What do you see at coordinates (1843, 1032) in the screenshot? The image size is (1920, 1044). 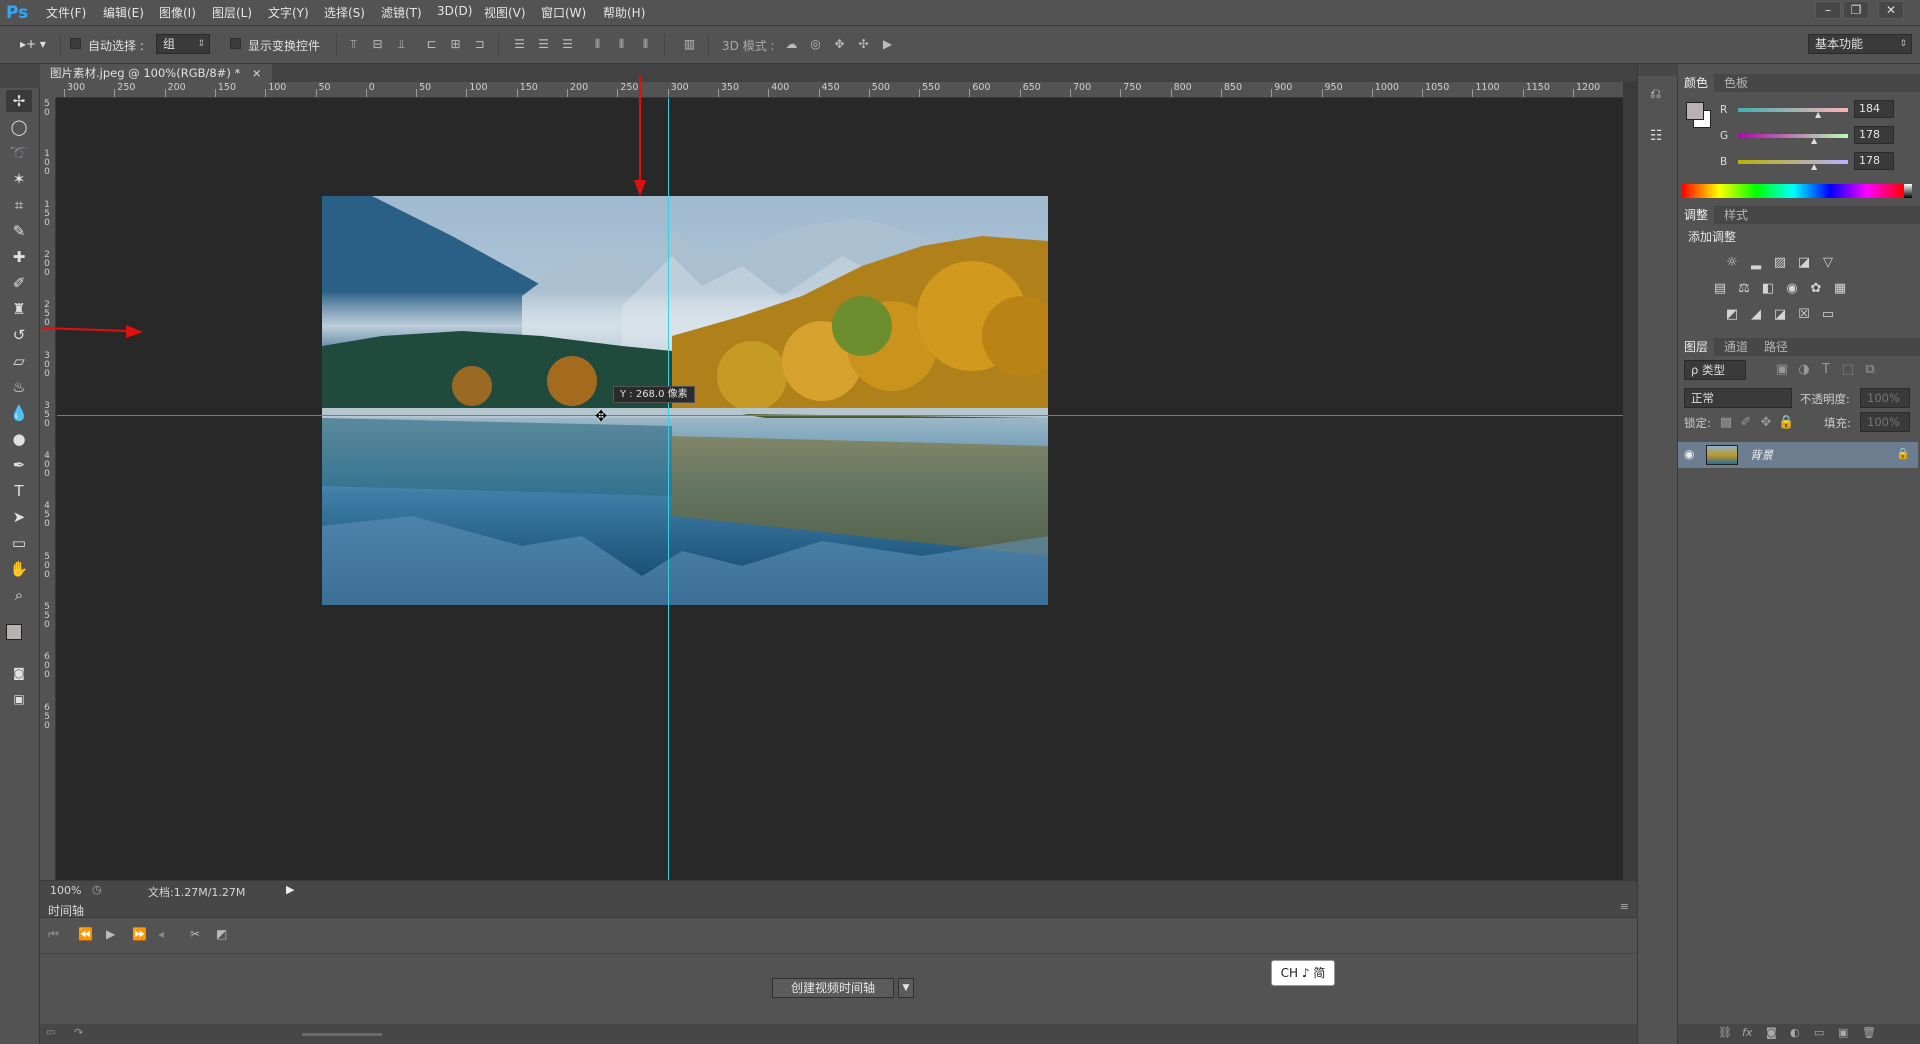 I see `new-layer-icon: ▣` at bounding box center [1843, 1032].